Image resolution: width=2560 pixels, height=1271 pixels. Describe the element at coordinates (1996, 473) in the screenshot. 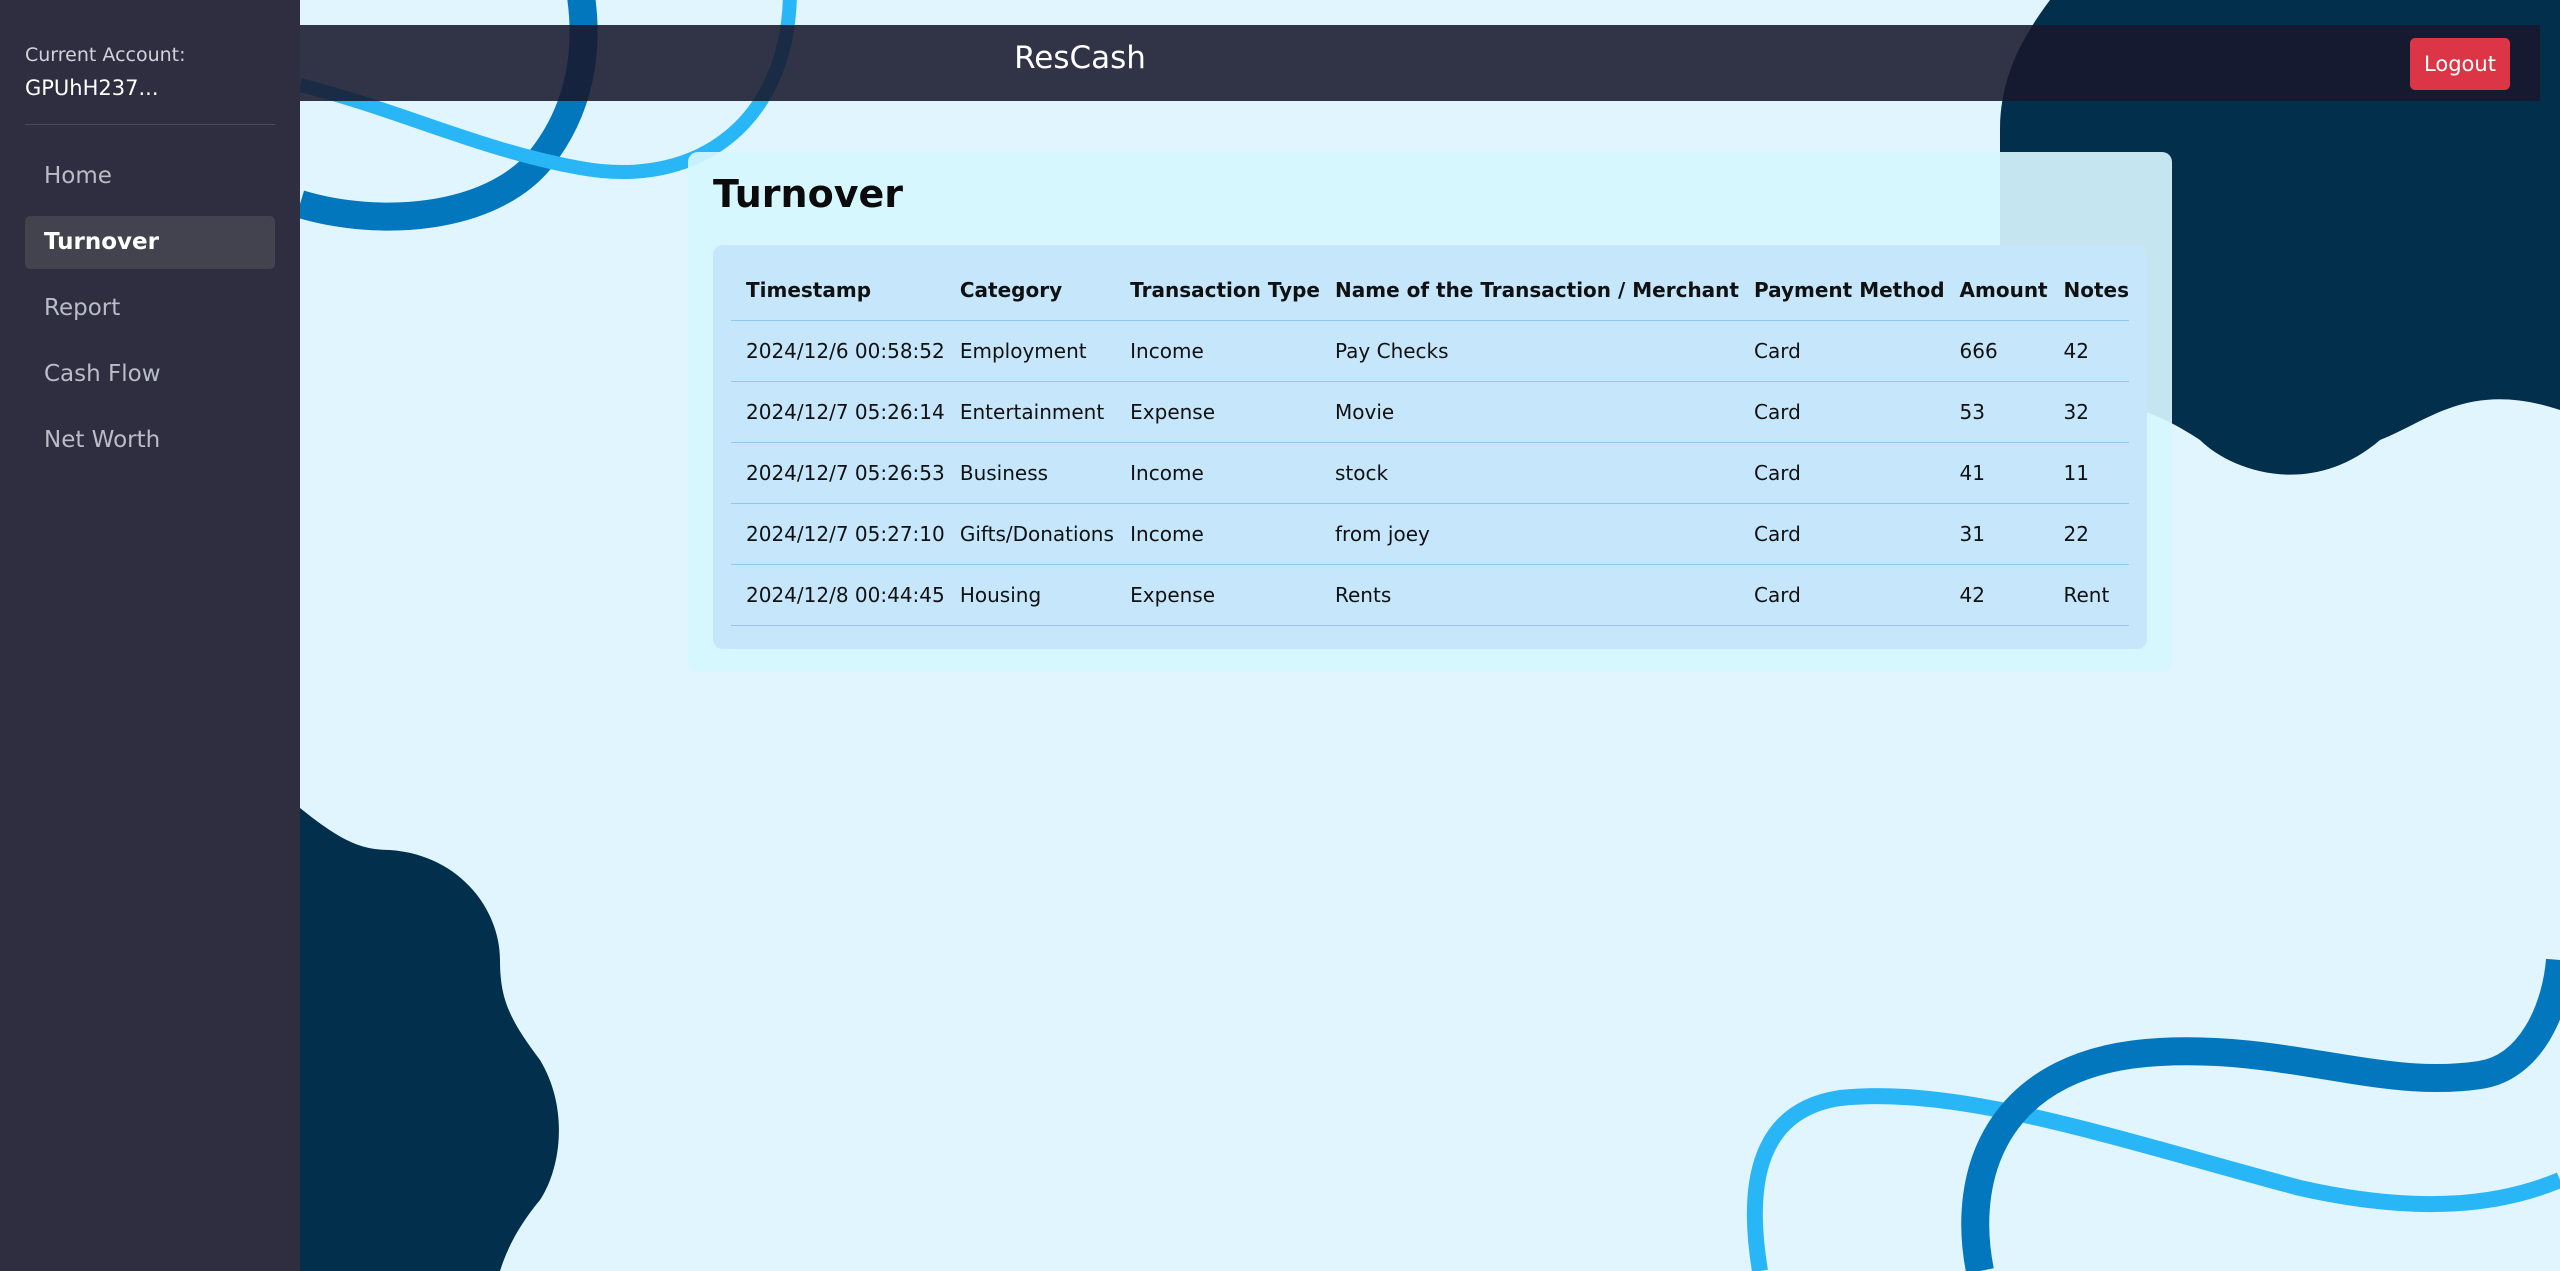

I see `cell-amount: 41` at that location.